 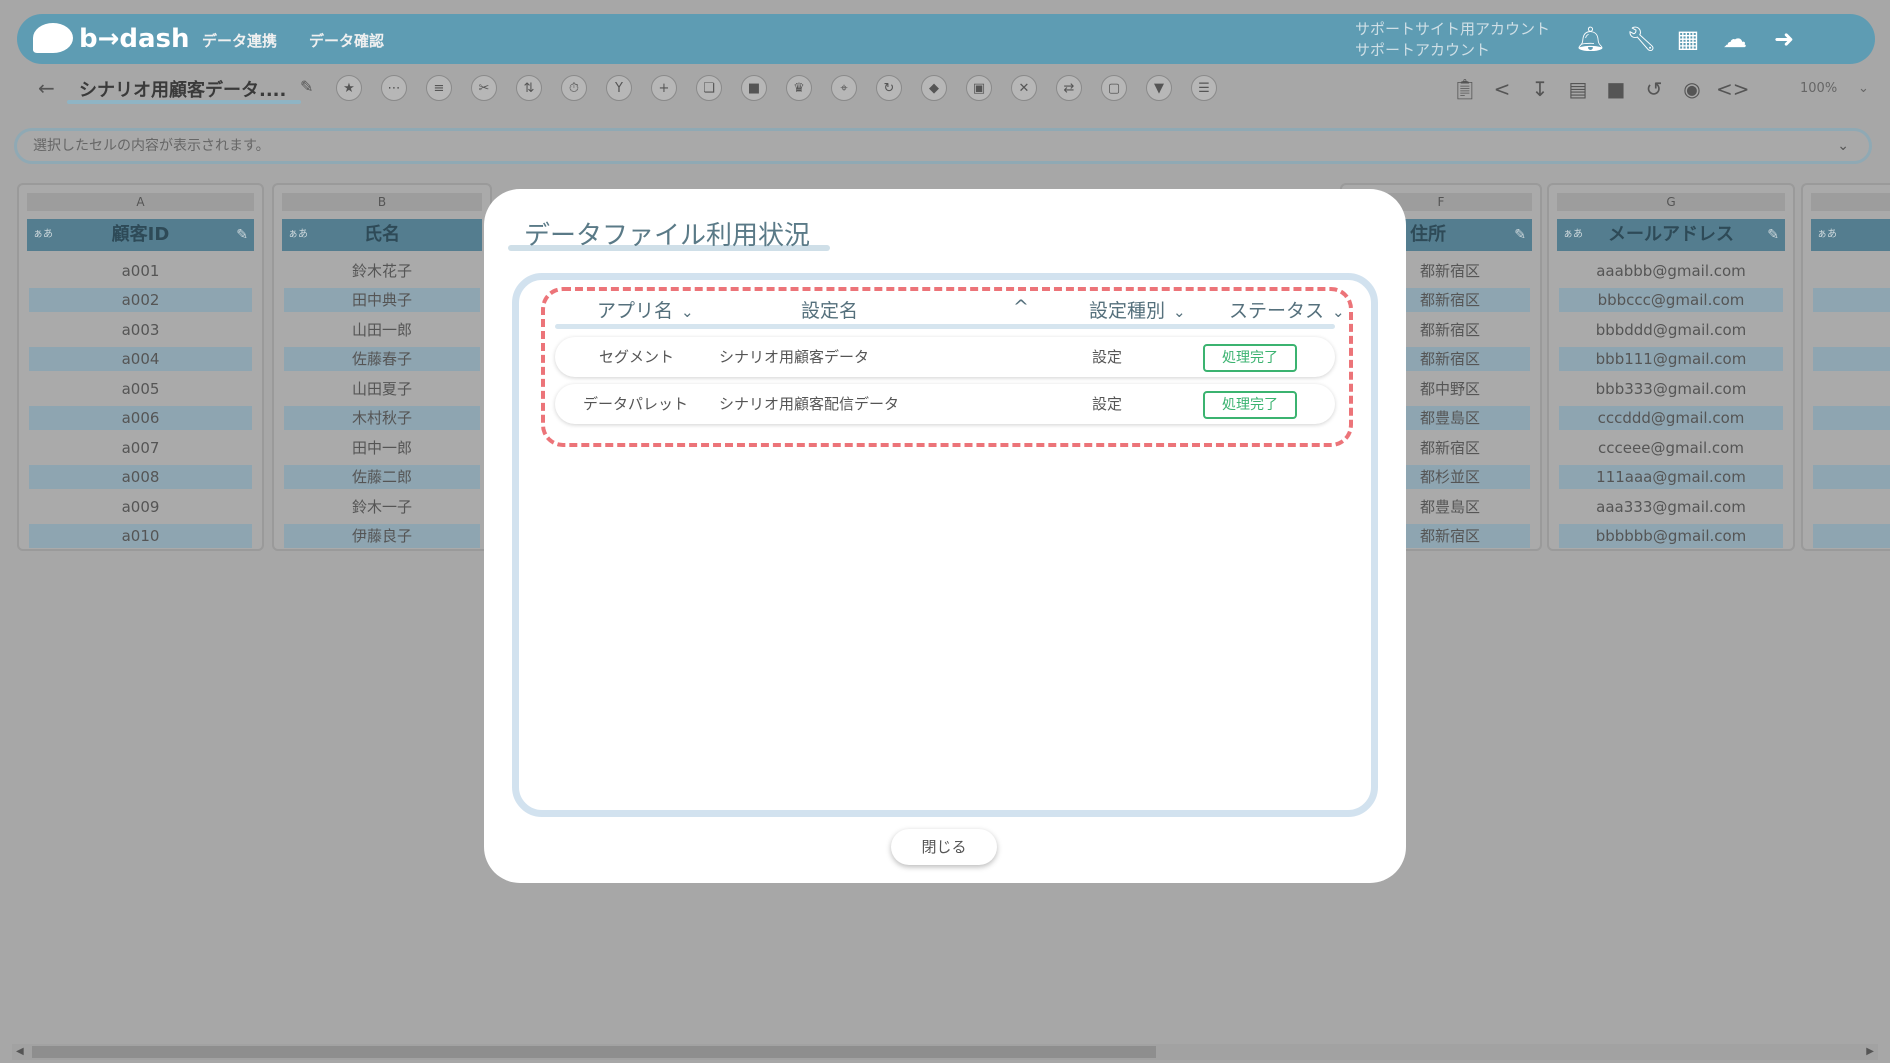 I want to click on timer-icon: ⏱, so click(x=574, y=88).